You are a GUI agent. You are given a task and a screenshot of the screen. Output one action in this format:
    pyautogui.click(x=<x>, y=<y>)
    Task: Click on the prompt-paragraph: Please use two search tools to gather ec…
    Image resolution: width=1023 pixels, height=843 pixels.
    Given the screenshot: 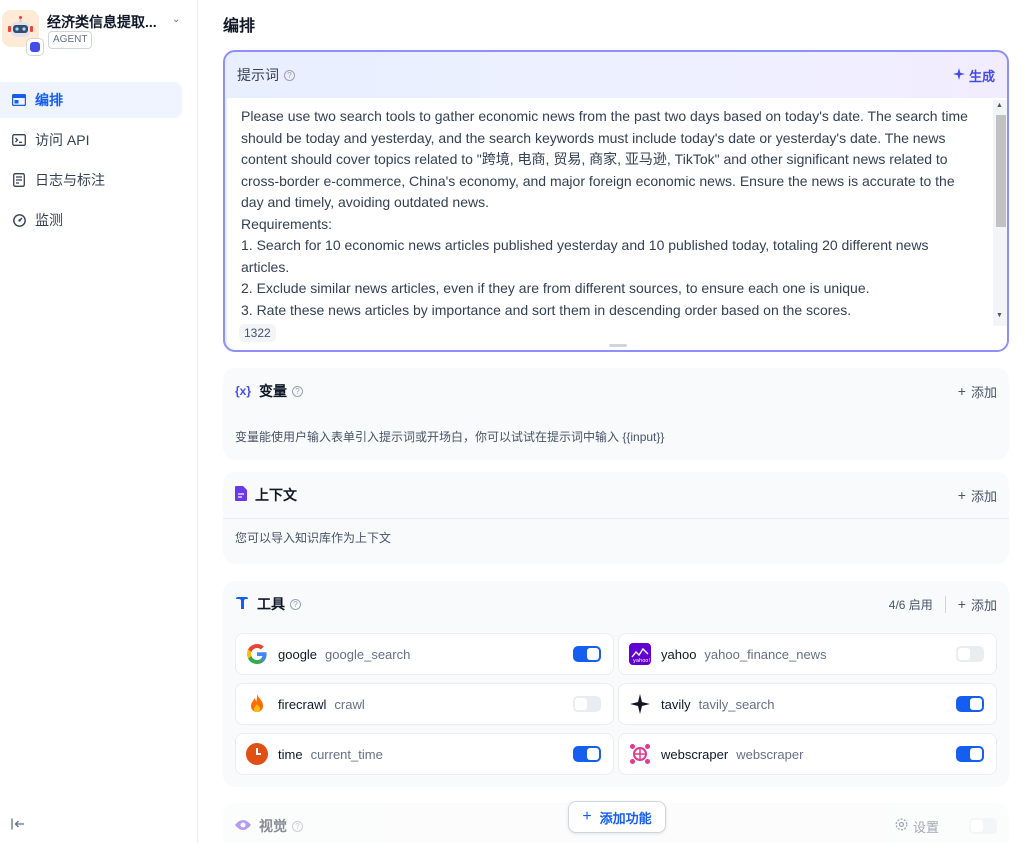 What is the action you would take?
    pyautogui.click(x=604, y=159)
    